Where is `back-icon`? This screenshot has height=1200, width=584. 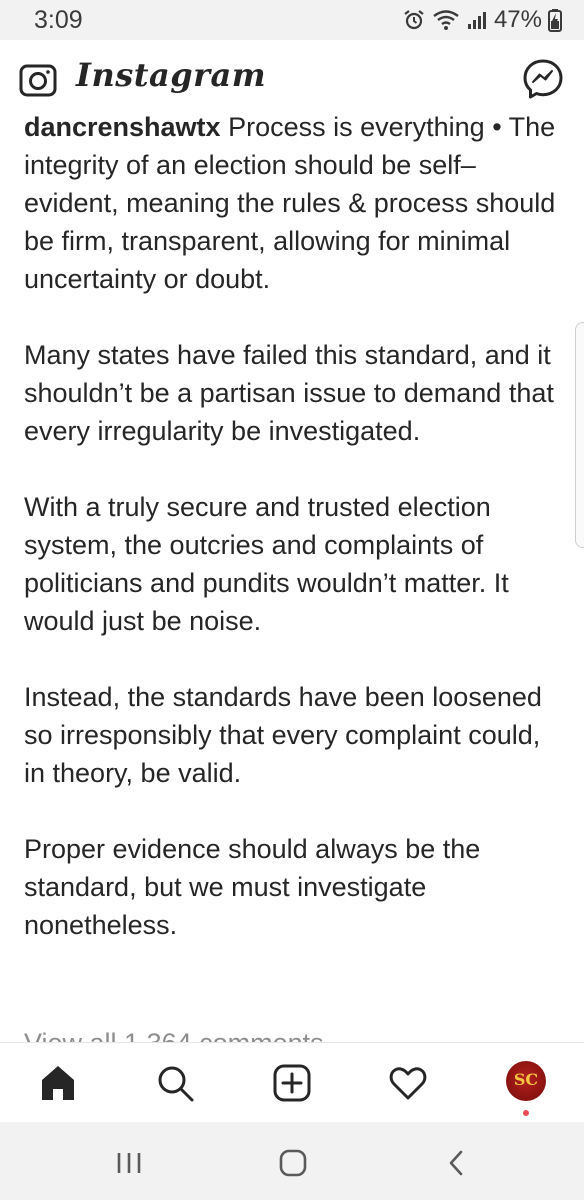 back-icon is located at coordinates (457, 1163).